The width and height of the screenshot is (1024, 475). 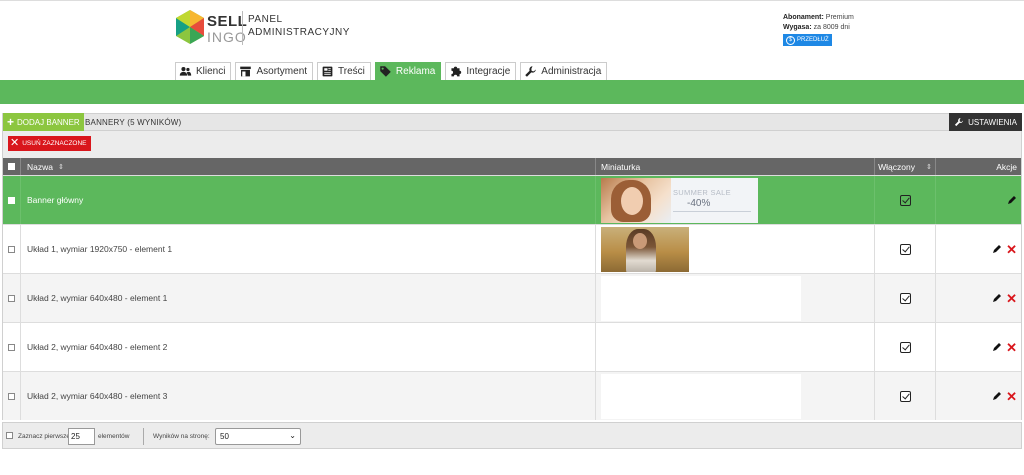 What do you see at coordinates (645, 249) in the screenshot?
I see `photo-thumbnail` at bounding box center [645, 249].